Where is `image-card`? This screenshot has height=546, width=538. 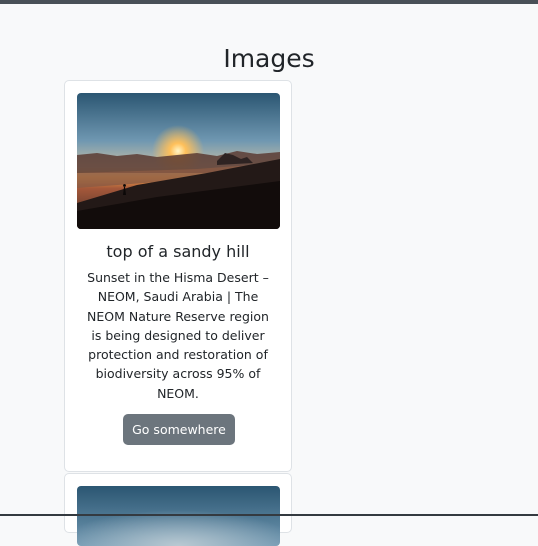
image-card is located at coordinates (178, 509).